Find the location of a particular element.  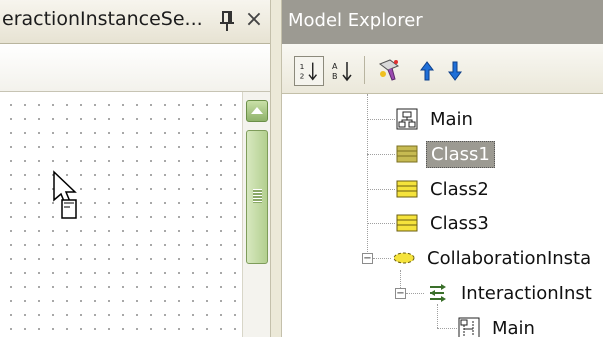

scroll-grip-icon is located at coordinates (257, 196).